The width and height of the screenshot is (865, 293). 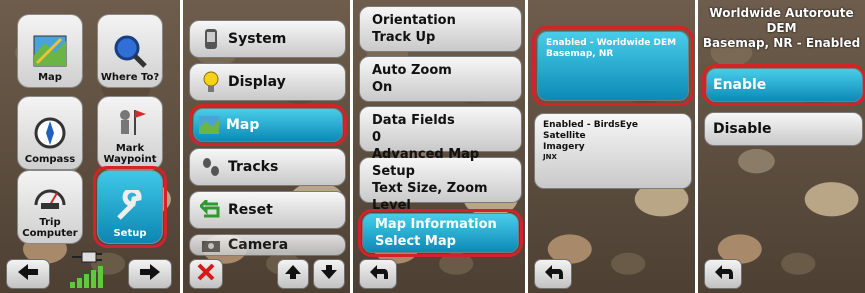 I want to click on speedometer-icon, so click(x=50, y=196).